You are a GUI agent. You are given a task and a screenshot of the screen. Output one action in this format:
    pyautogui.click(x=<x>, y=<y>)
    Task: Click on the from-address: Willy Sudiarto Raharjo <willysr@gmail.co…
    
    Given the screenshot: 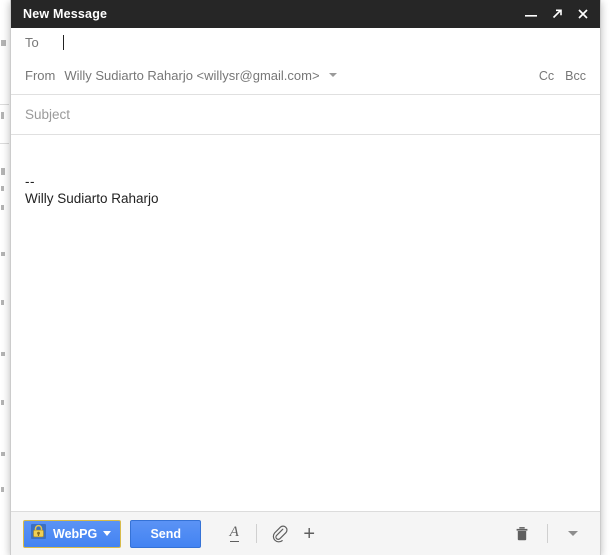 What is the action you would take?
    pyautogui.click(x=192, y=75)
    